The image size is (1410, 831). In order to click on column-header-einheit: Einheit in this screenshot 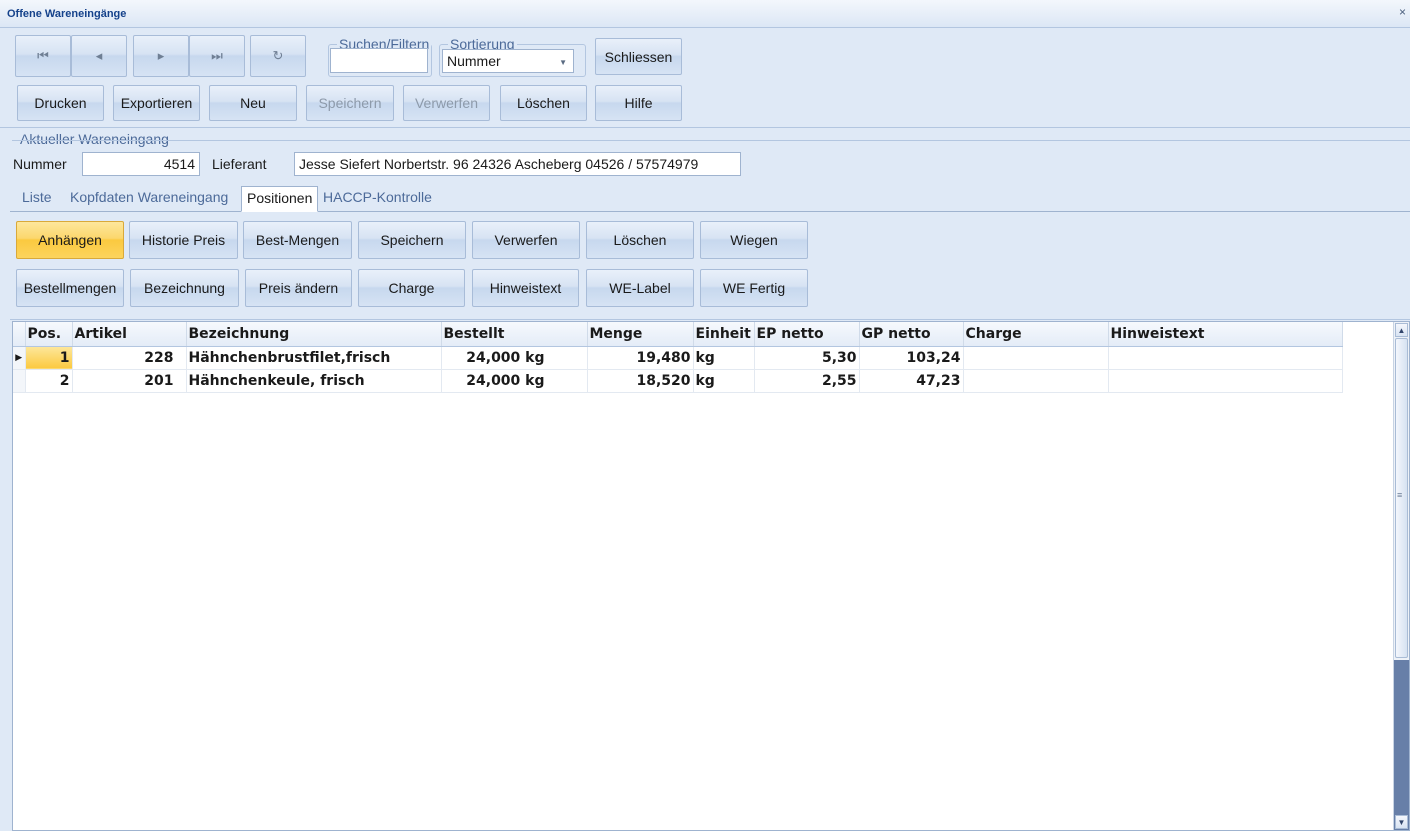, I will do `click(724, 334)`.